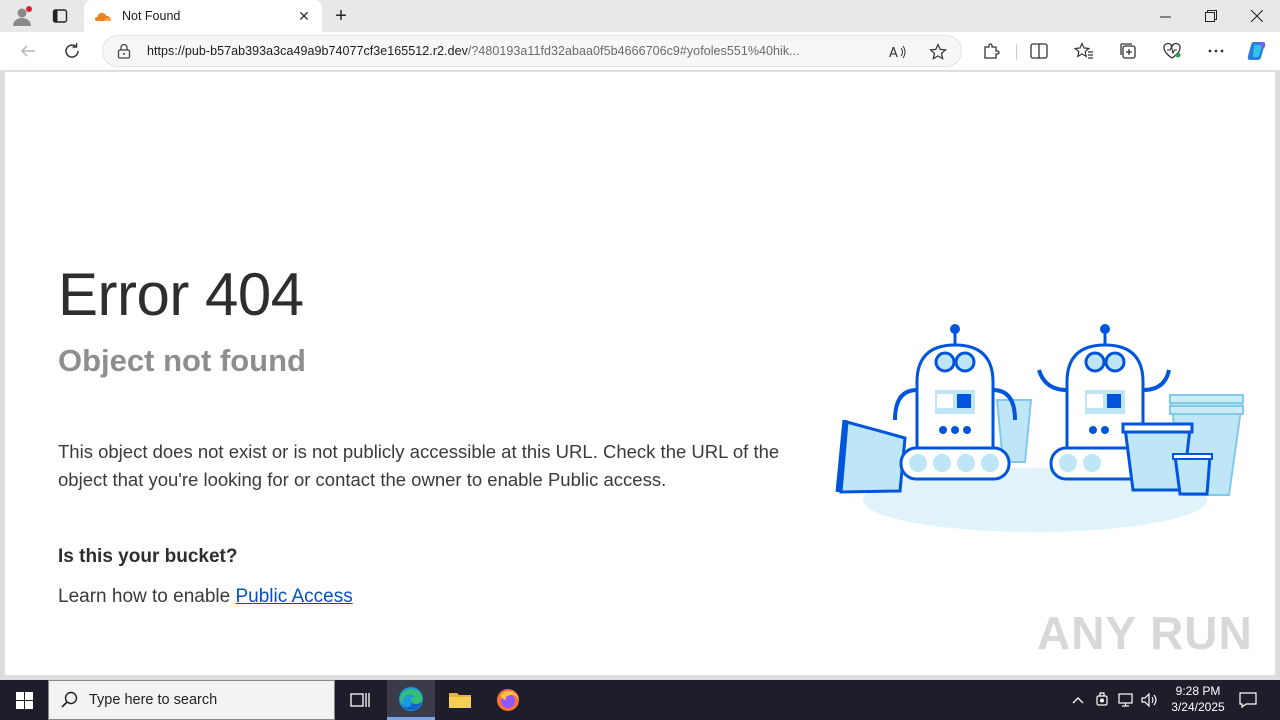 The width and height of the screenshot is (1280, 720). Describe the element at coordinates (1198, 707) in the screenshot. I see `clock-date: 3/24/2025` at that location.